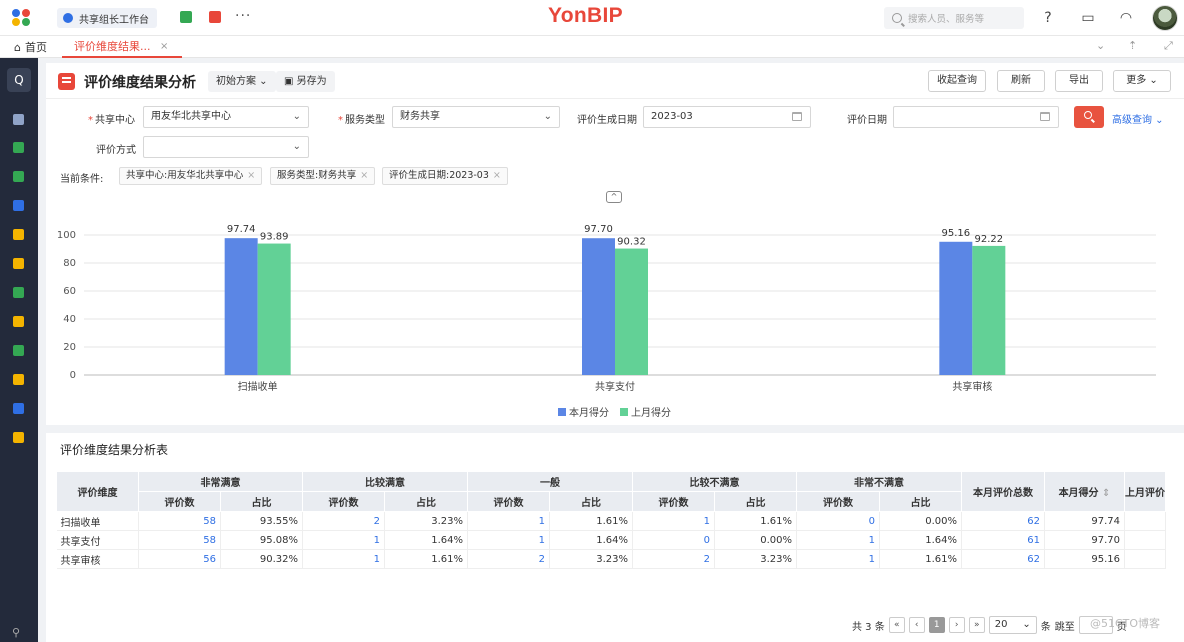  I want to click on rail-icon-list, so click(18, 263).